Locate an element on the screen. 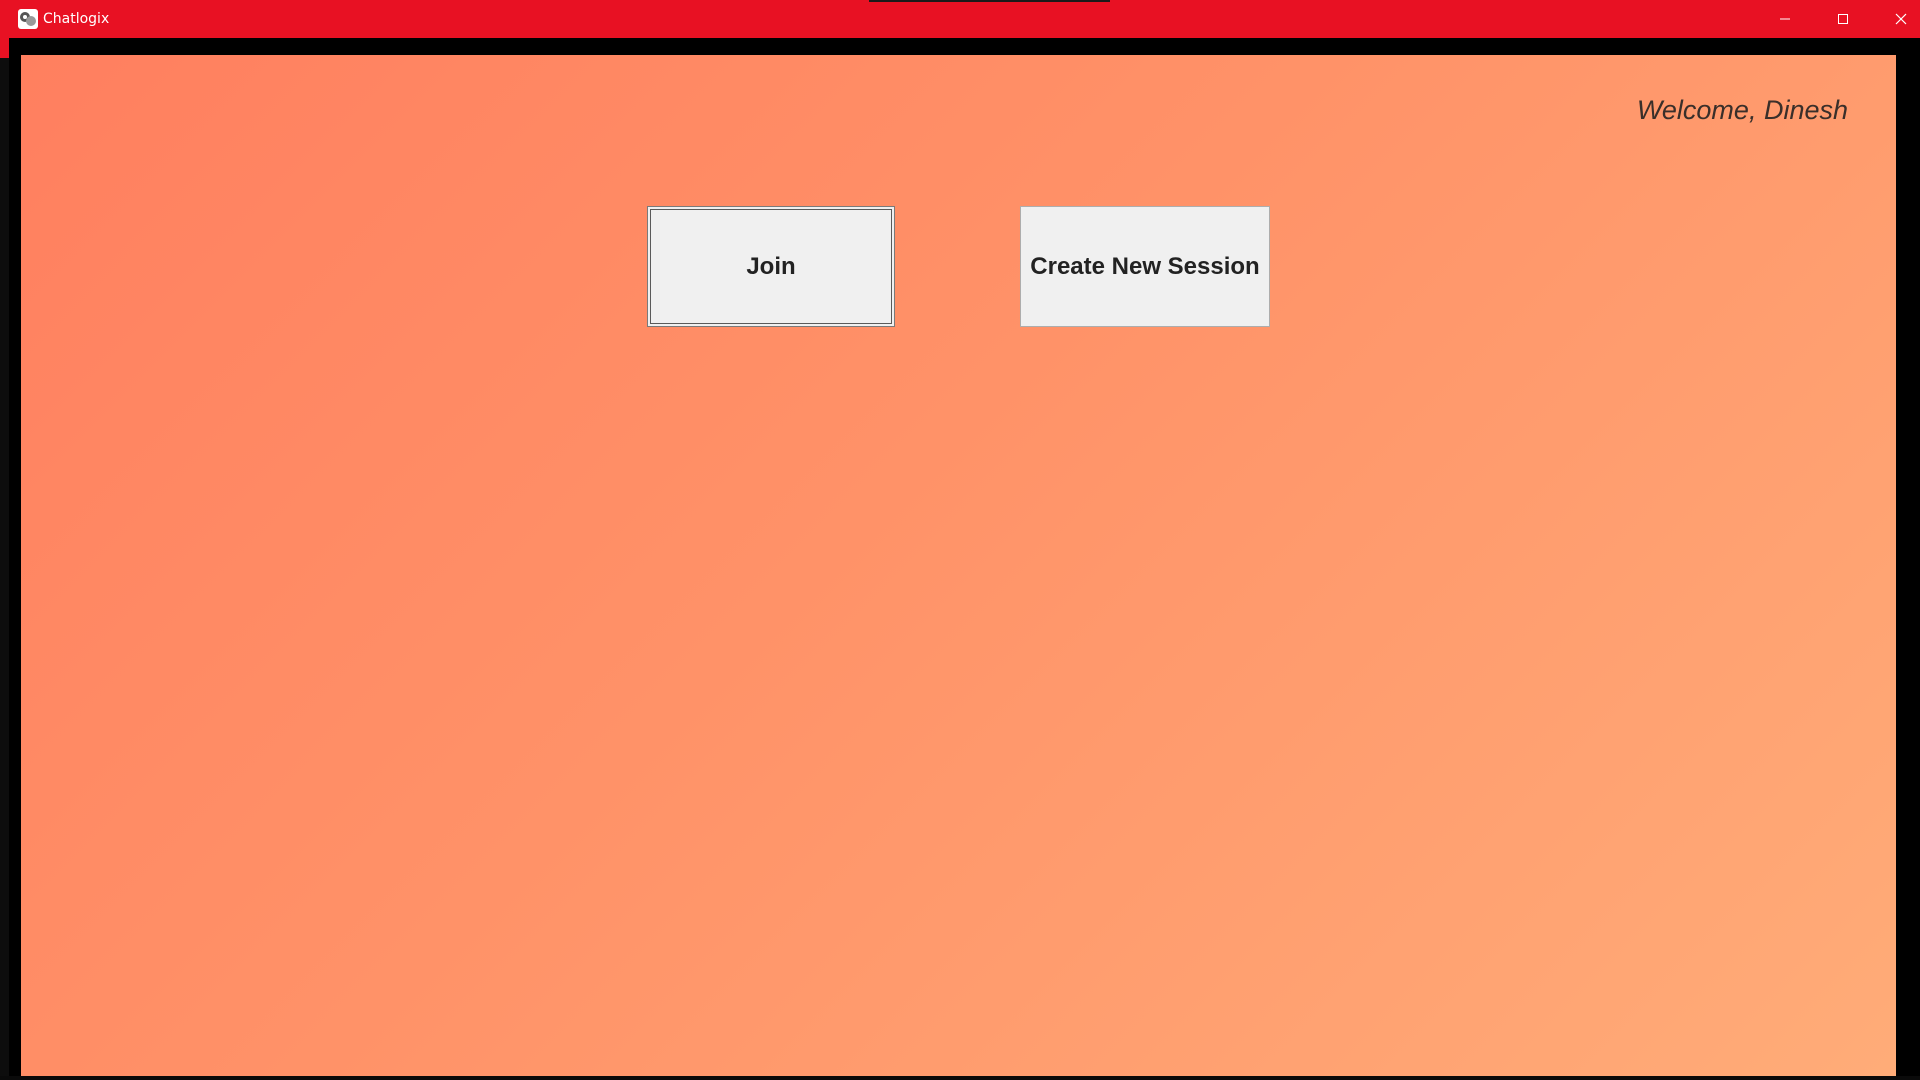 This screenshot has height=1080, width=1920. maximize-icon is located at coordinates (1843, 19).